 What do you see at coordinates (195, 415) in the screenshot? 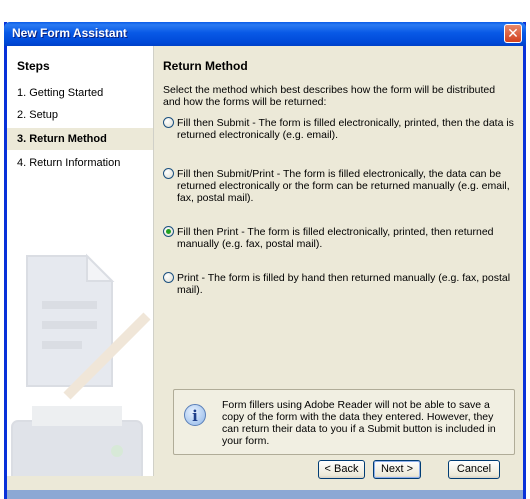
I see `info-icon: i` at bounding box center [195, 415].